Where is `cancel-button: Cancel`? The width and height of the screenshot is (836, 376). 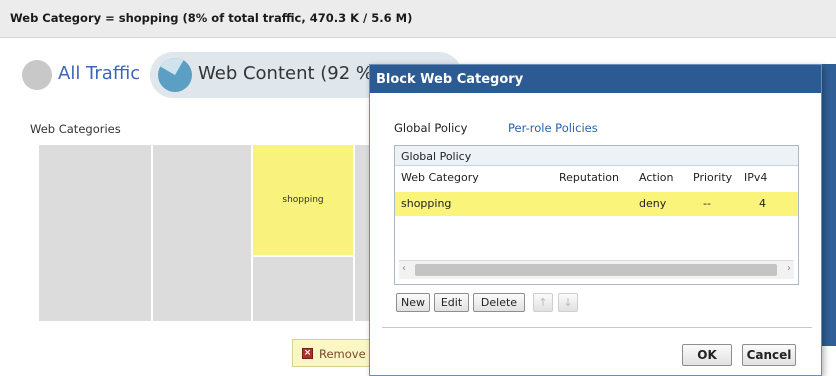 cancel-button: Cancel is located at coordinates (769, 355).